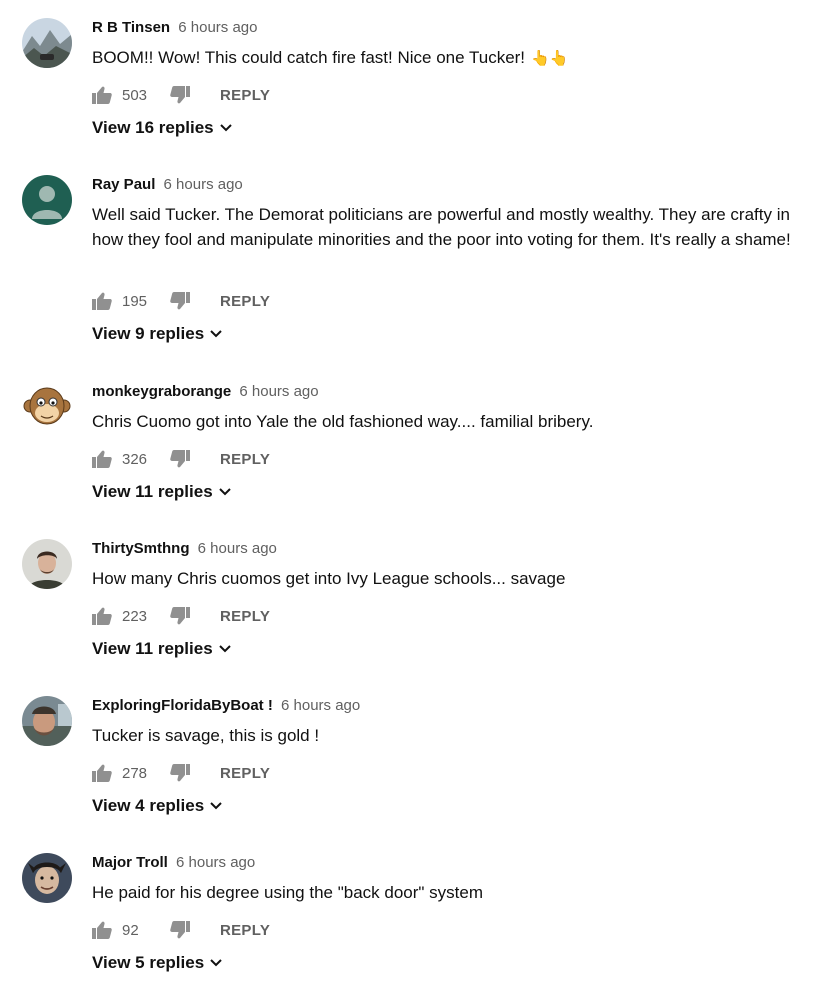  What do you see at coordinates (153, 127) in the screenshot?
I see `view-replies-label: View 16 replies` at bounding box center [153, 127].